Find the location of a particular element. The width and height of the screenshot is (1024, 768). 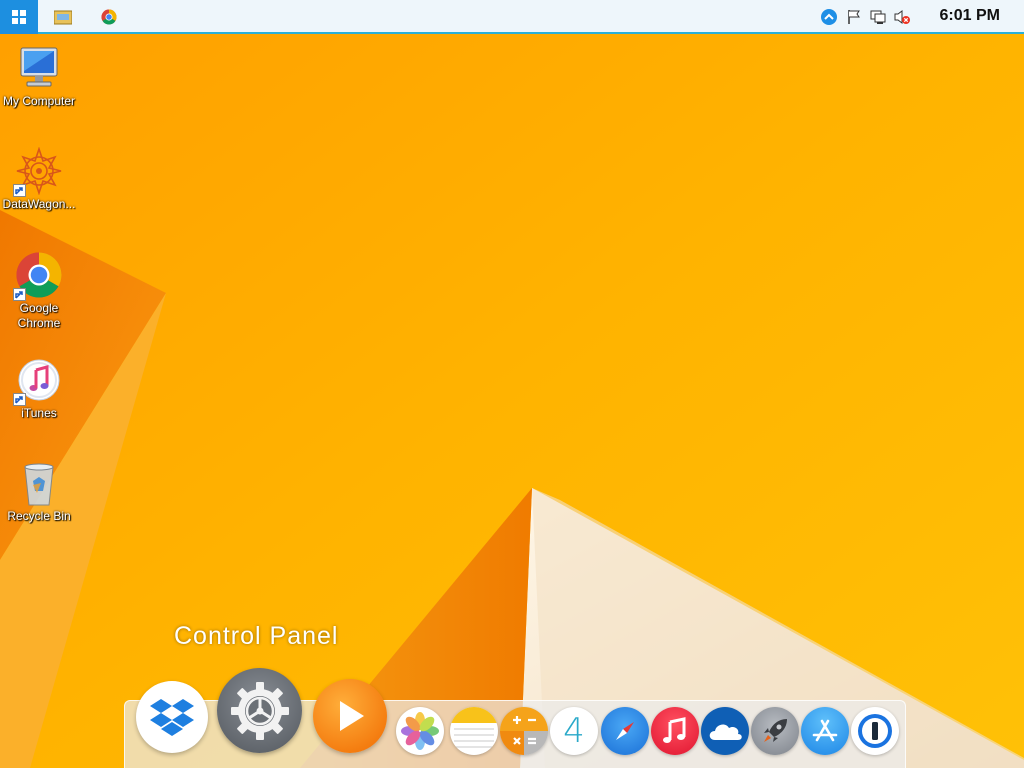

desktop-icon-google-chrome: Google Chrome is located at coordinates (39, 291).